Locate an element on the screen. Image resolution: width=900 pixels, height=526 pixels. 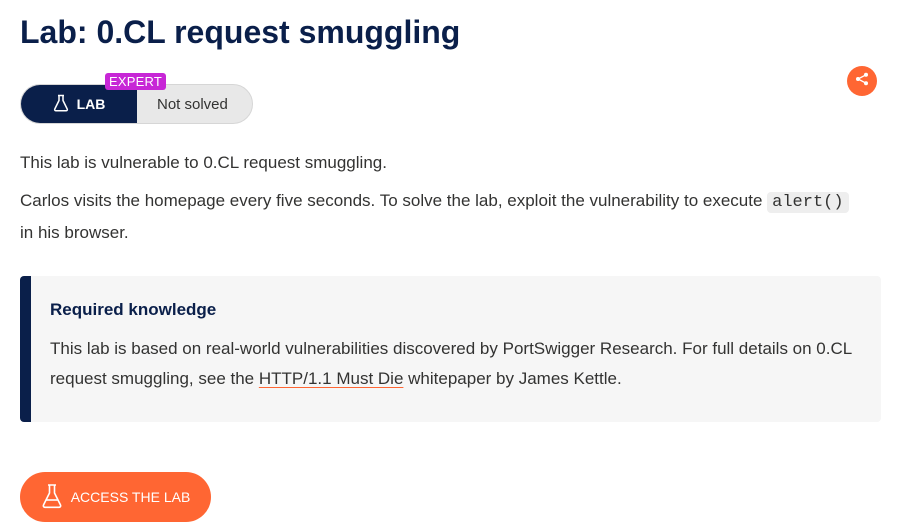
lab-label: LAB is located at coordinates (79, 104).